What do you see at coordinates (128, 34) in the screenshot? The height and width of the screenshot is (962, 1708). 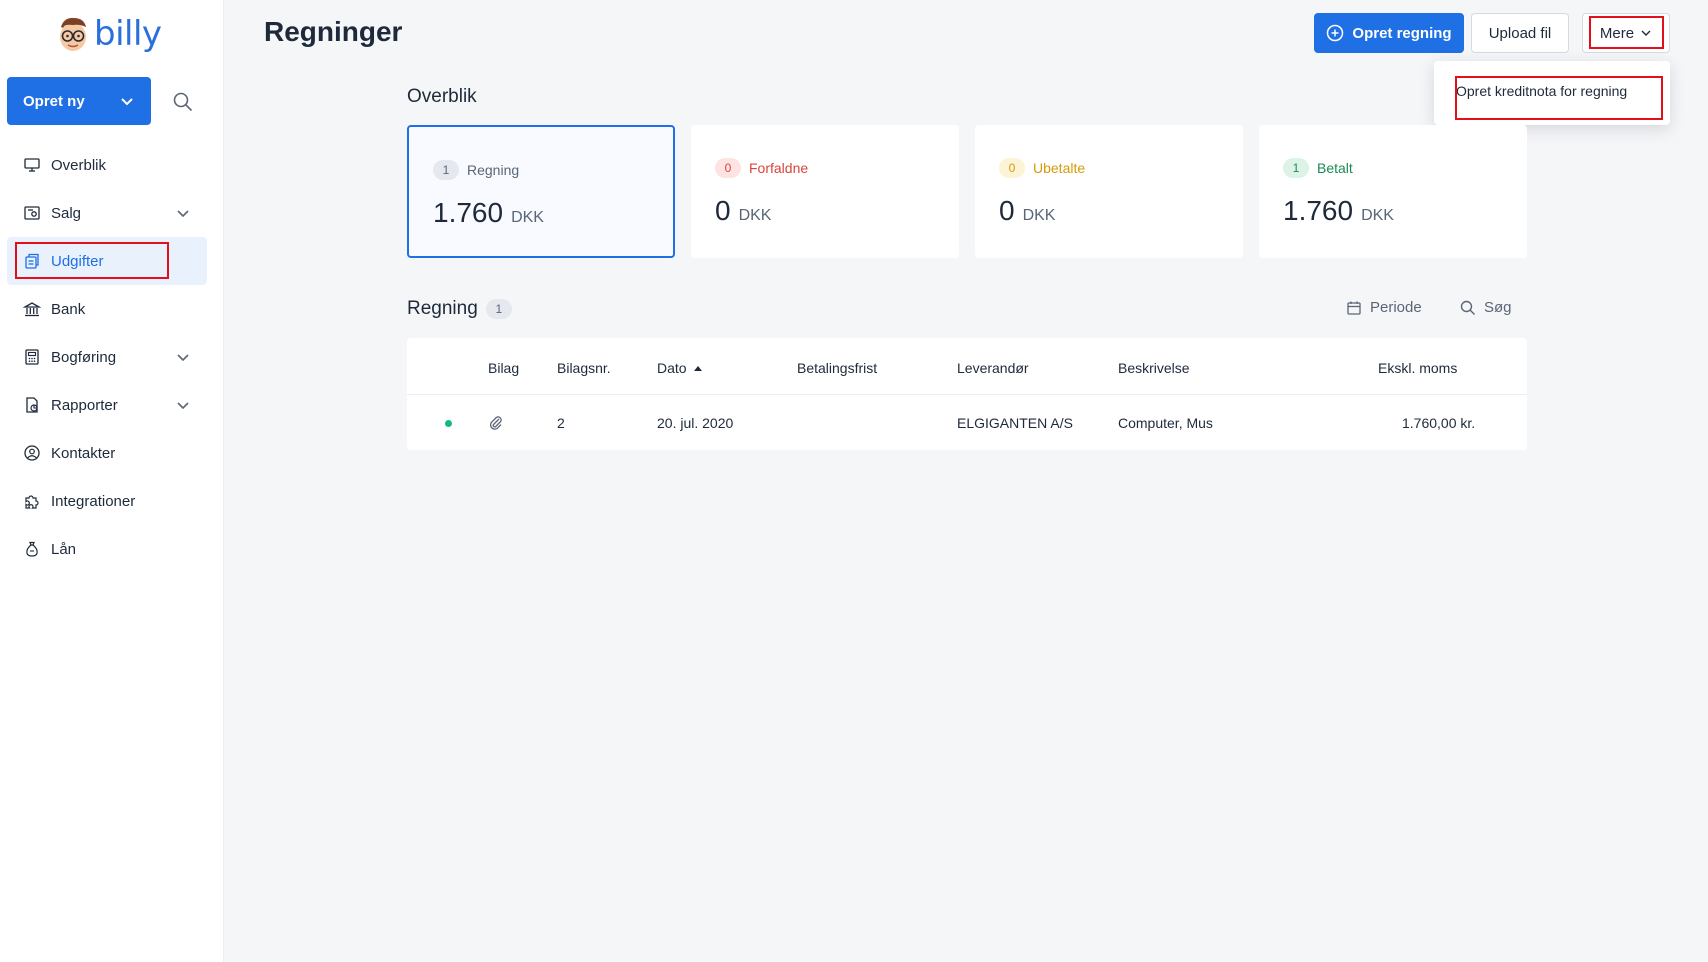 I see `logo-text: billy` at bounding box center [128, 34].